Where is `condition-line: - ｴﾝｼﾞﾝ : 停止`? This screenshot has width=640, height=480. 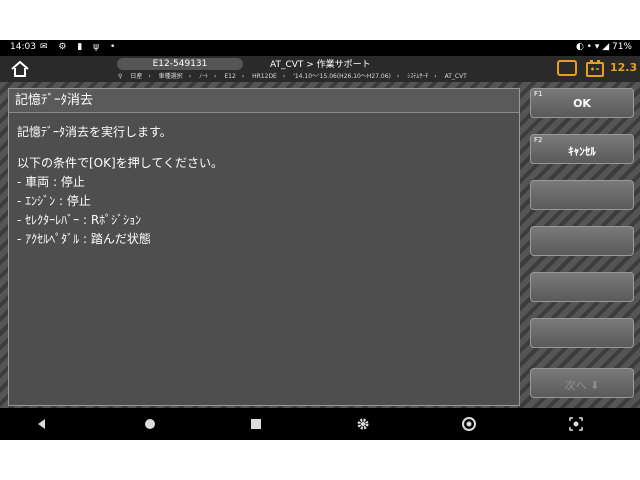 condition-line: - ｴﾝｼﾞﾝ : 停止 is located at coordinates (54, 201).